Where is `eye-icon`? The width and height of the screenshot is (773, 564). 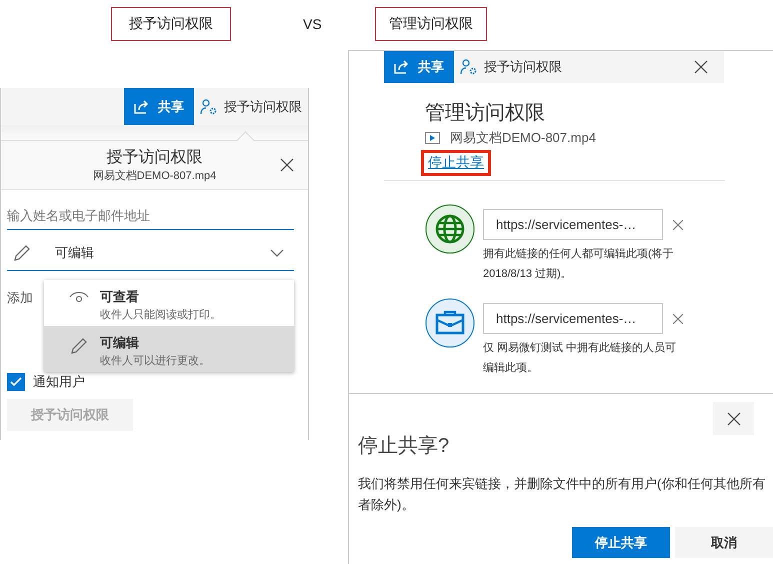 eye-icon is located at coordinates (79, 297).